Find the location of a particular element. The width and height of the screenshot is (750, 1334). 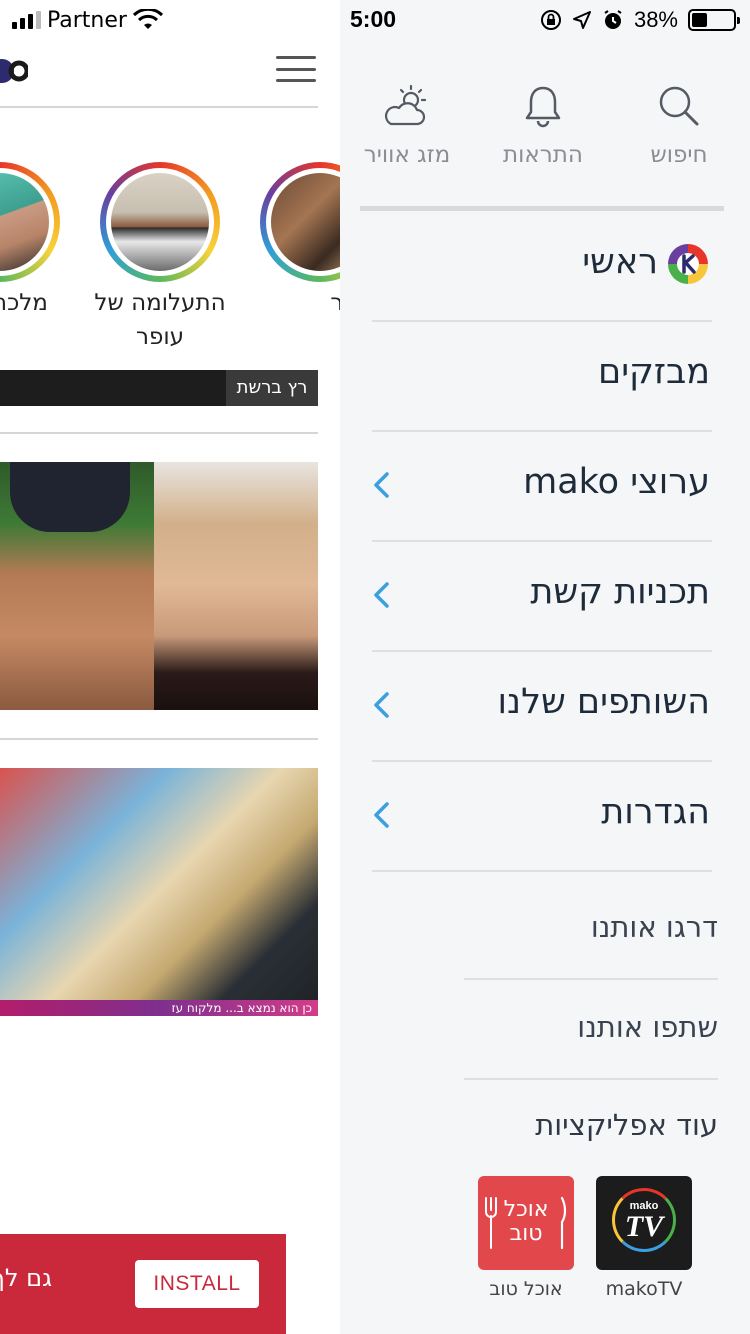

drawer-divider is located at coordinates (542, 208).